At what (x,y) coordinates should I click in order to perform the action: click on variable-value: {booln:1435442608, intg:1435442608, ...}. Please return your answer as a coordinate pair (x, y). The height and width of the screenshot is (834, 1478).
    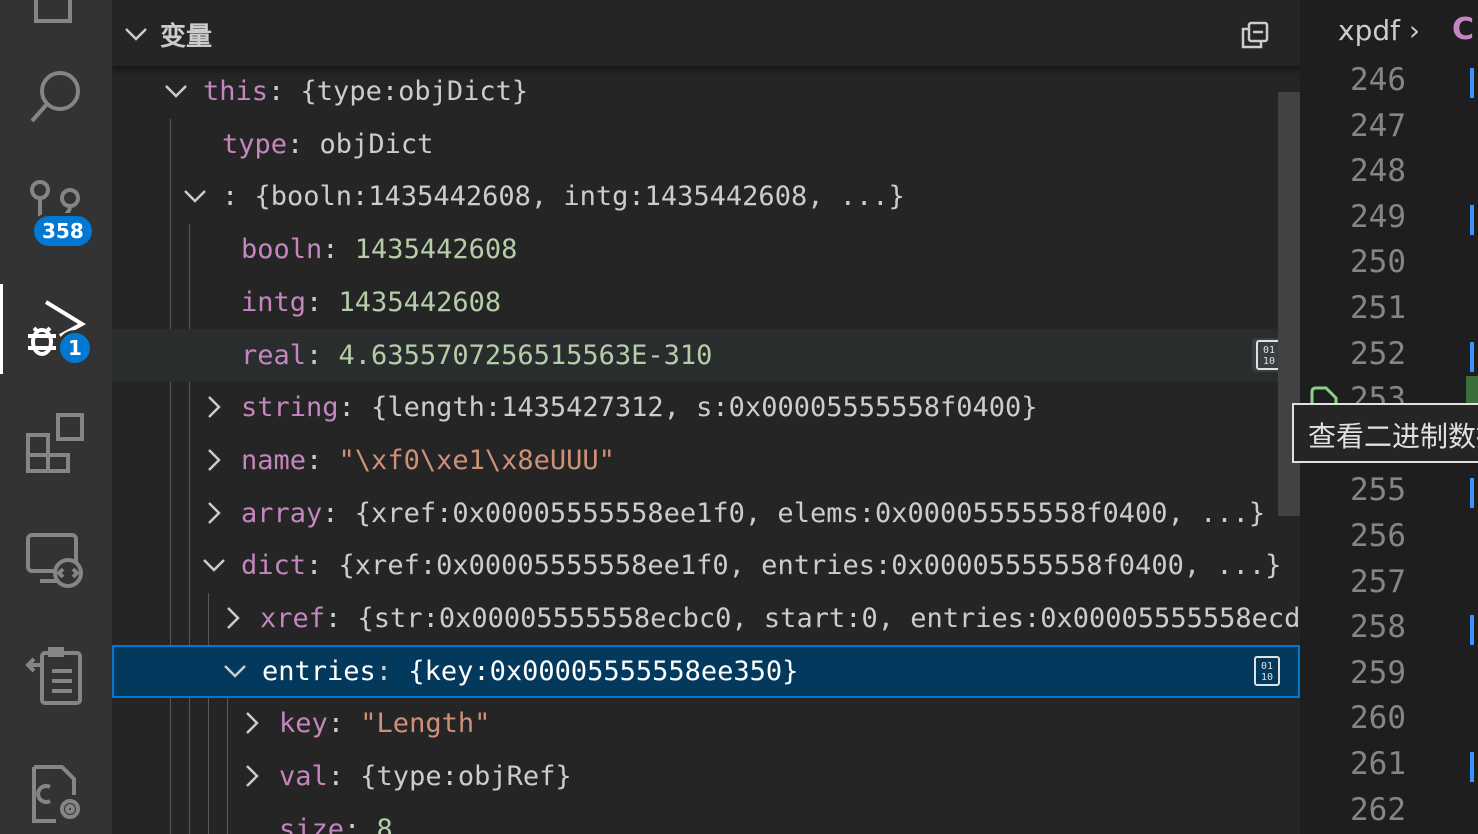
    Looking at the image, I should click on (579, 197).